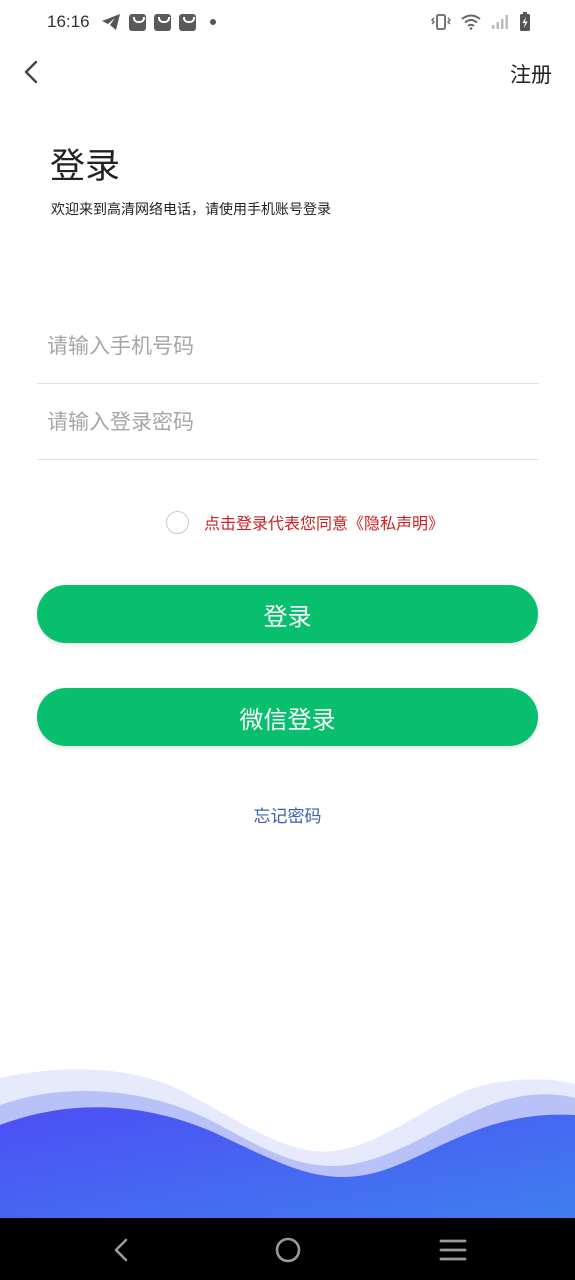 The height and width of the screenshot is (1280, 575). I want to click on status-bar: 16:16, so click(287, 24).